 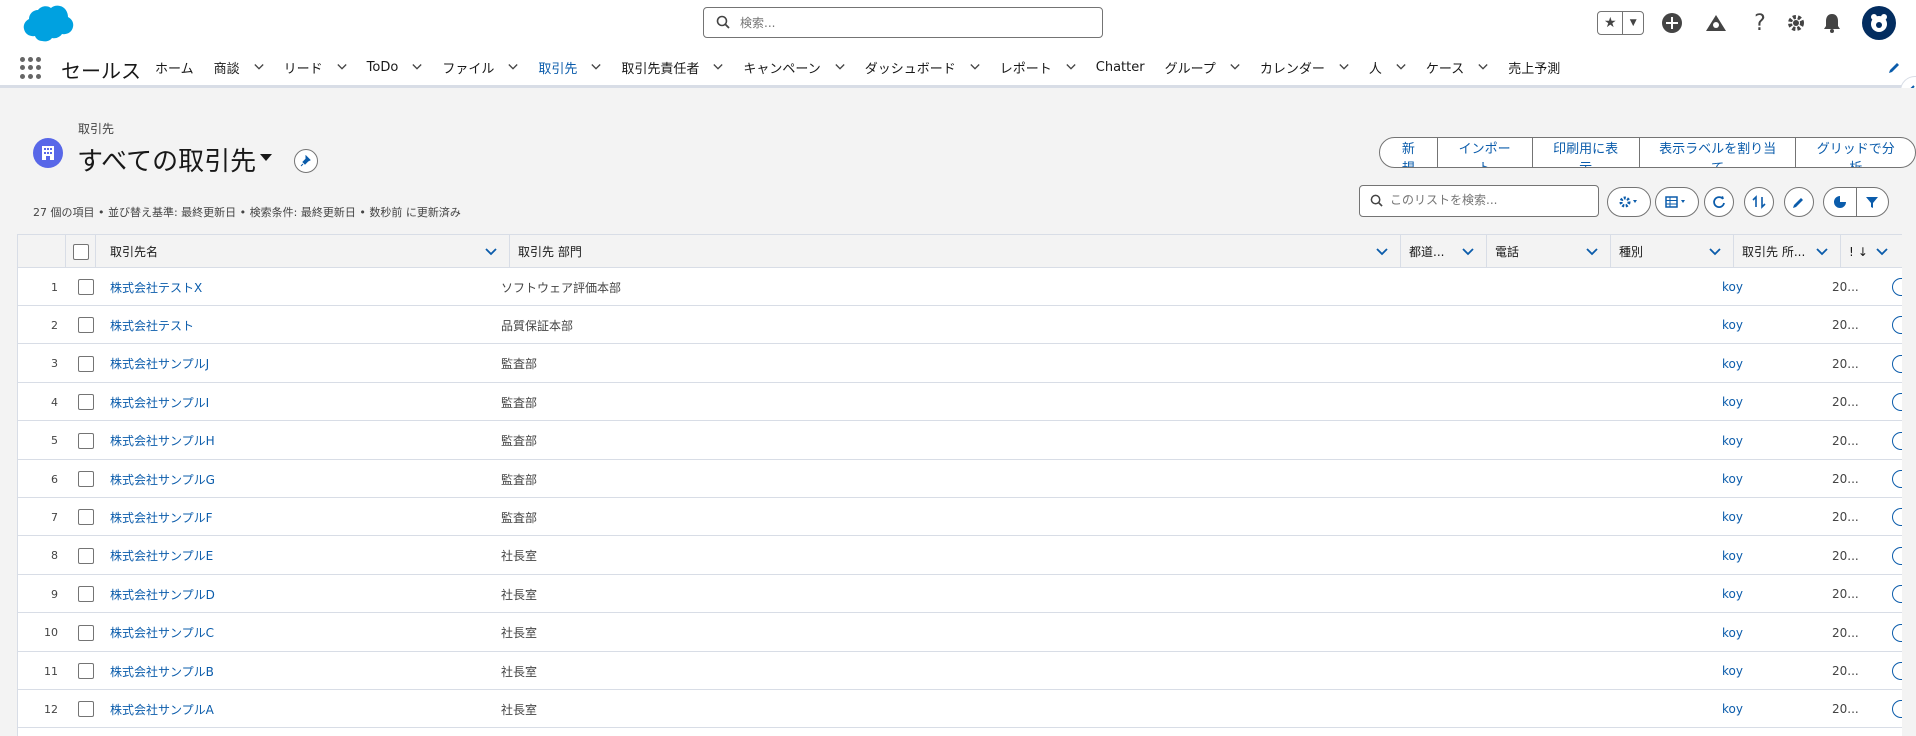 I want to click on account-name-link: 株式会社サンプルG, so click(x=162, y=479).